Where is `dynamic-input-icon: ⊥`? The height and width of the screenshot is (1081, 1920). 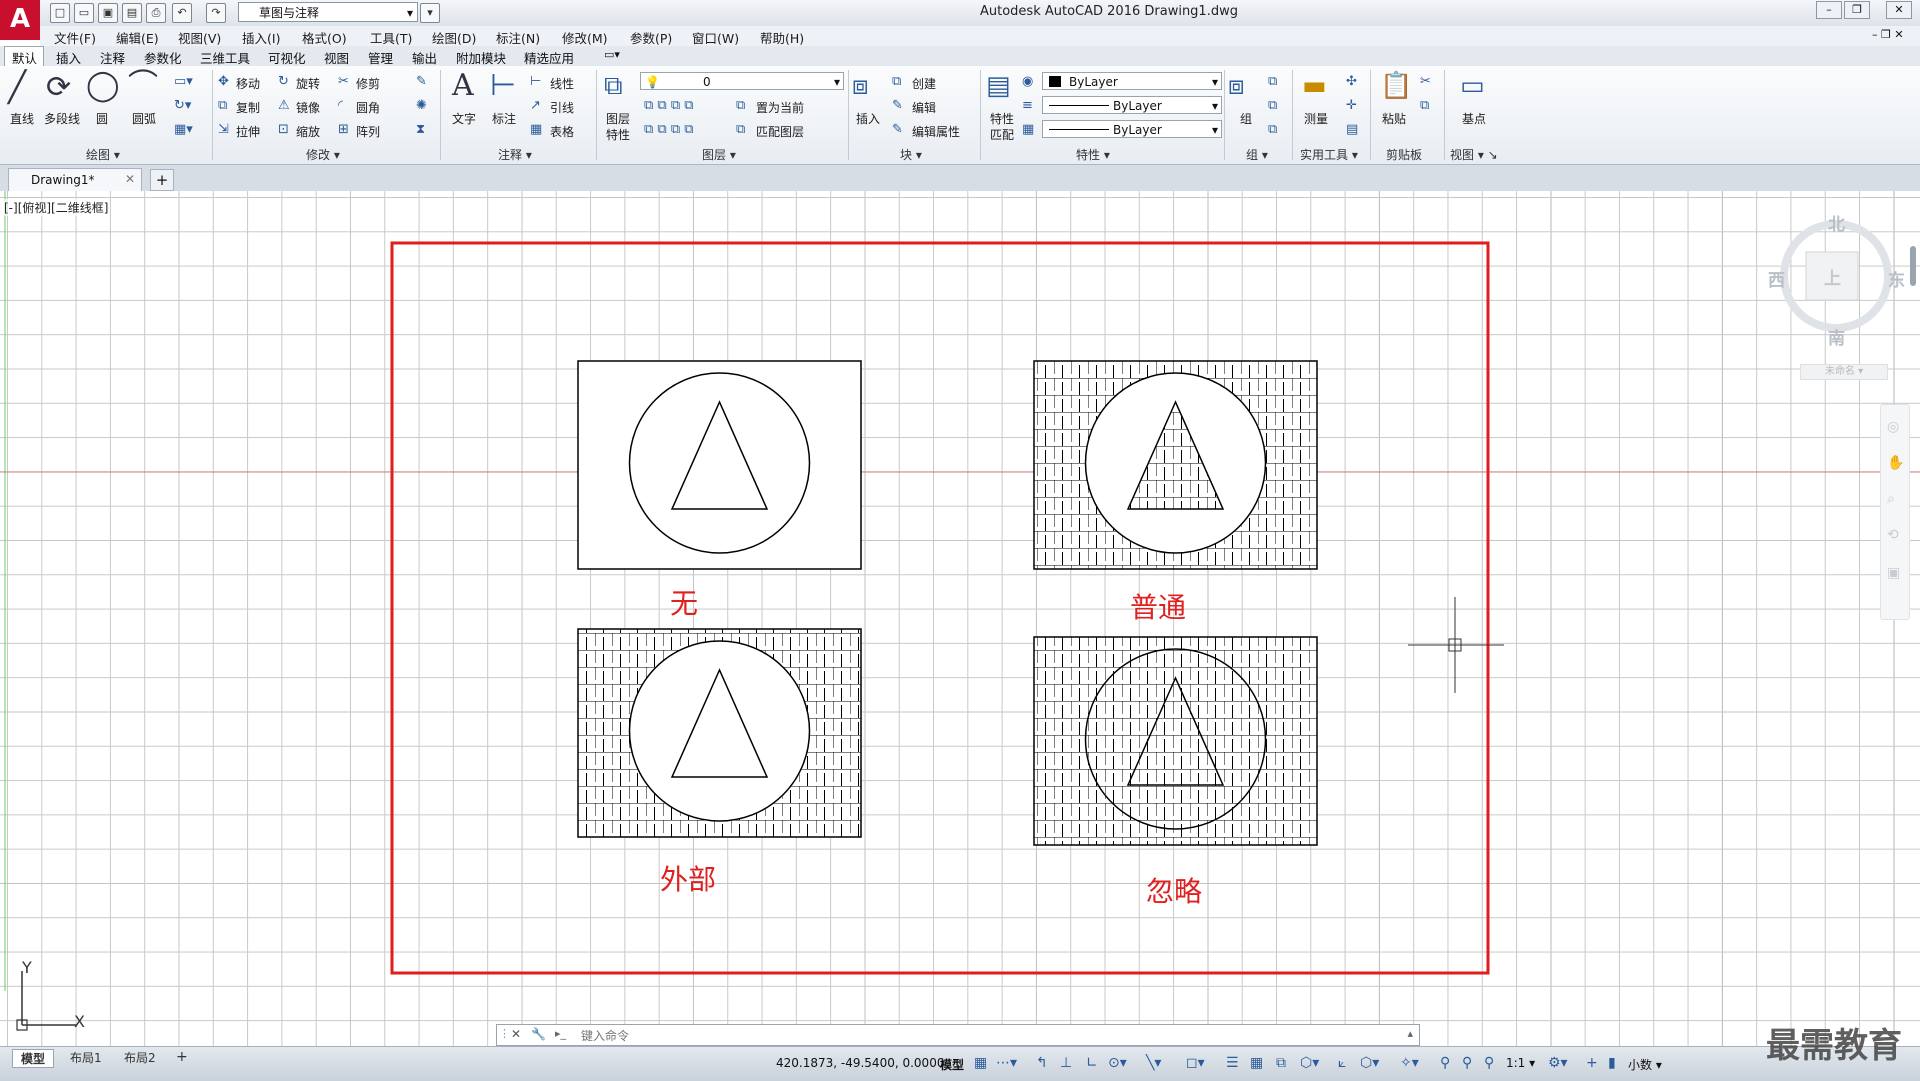
dynamic-input-icon: ⊥ is located at coordinates (1066, 1063).